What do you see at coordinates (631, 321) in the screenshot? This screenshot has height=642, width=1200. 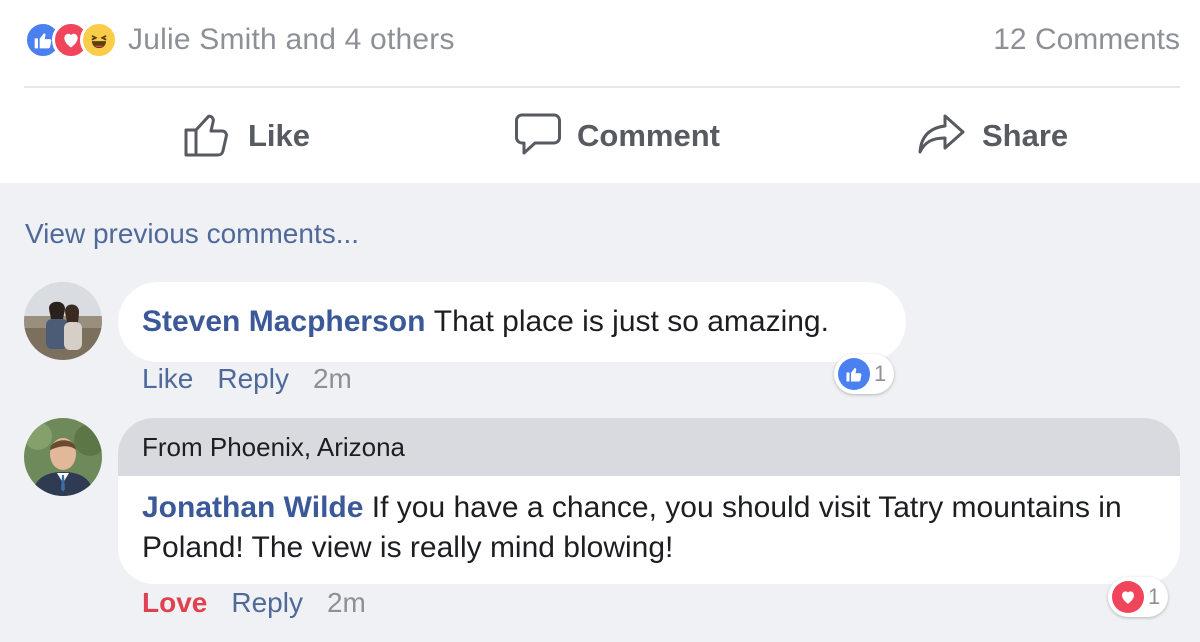 I see `comment-text: That place is just so amazing.` at bounding box center [631, 321].